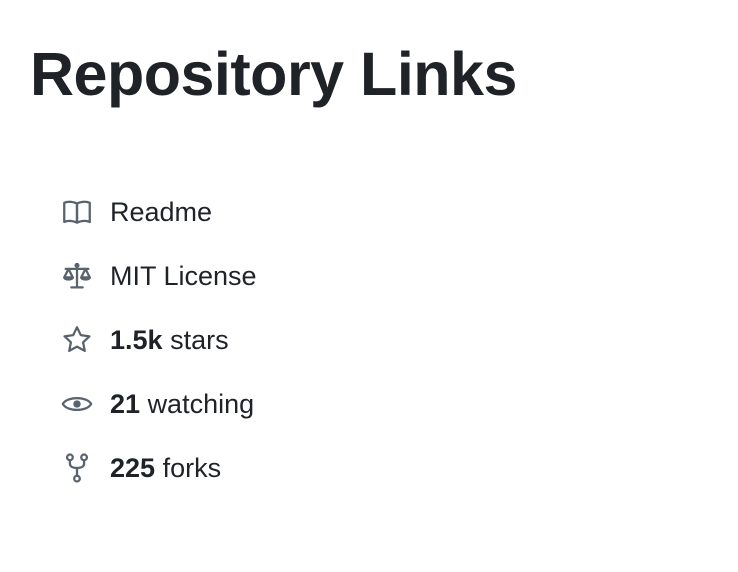 The width and height of the screenshot is (738, 572). I want to click on forks-link: 225 forks, so click(158, 468).